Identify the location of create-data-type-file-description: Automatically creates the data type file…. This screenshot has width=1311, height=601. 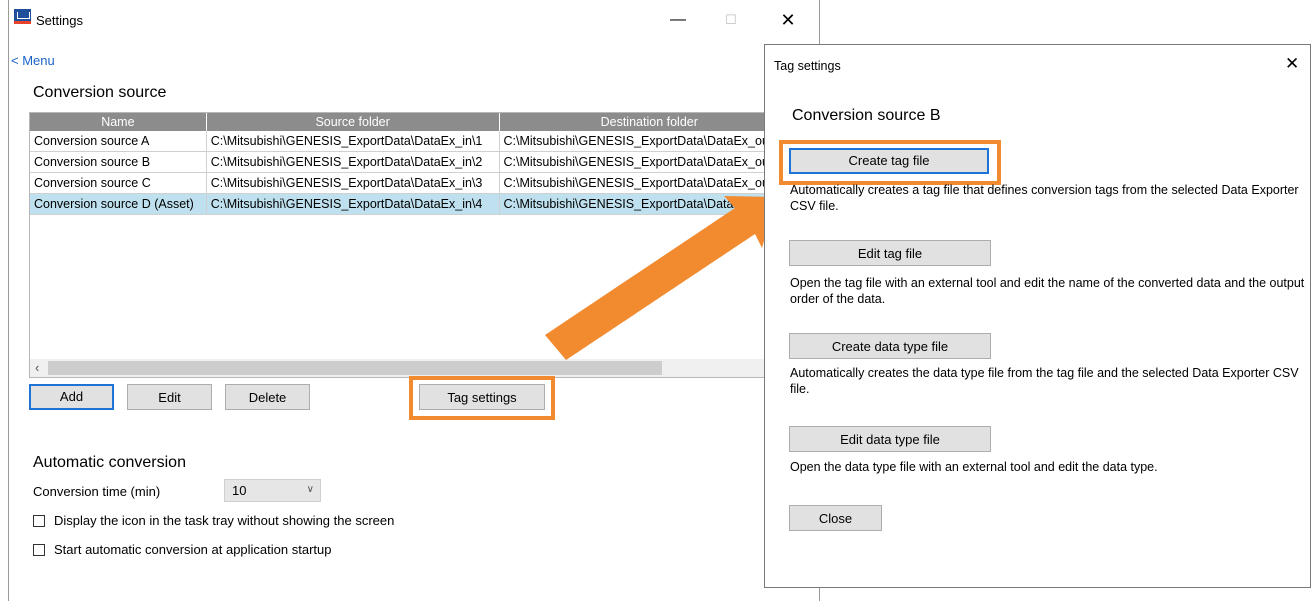
(1044, 381).